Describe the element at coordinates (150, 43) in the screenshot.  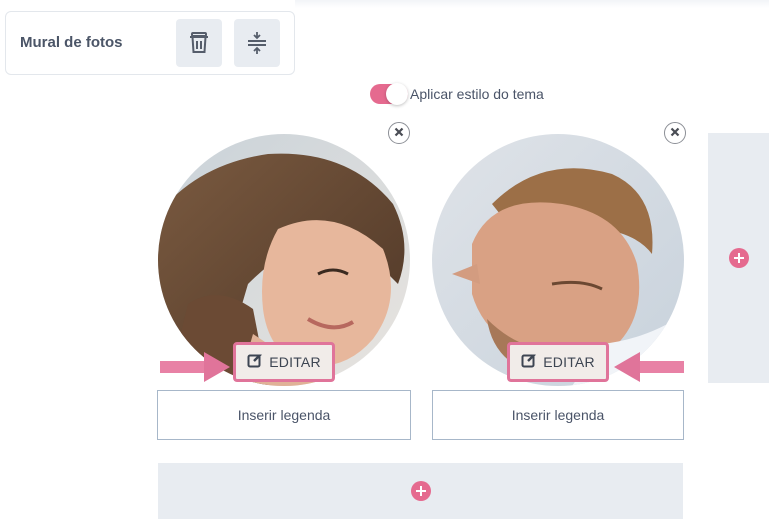
I see `widget-header: Mural de fotos` at that location.